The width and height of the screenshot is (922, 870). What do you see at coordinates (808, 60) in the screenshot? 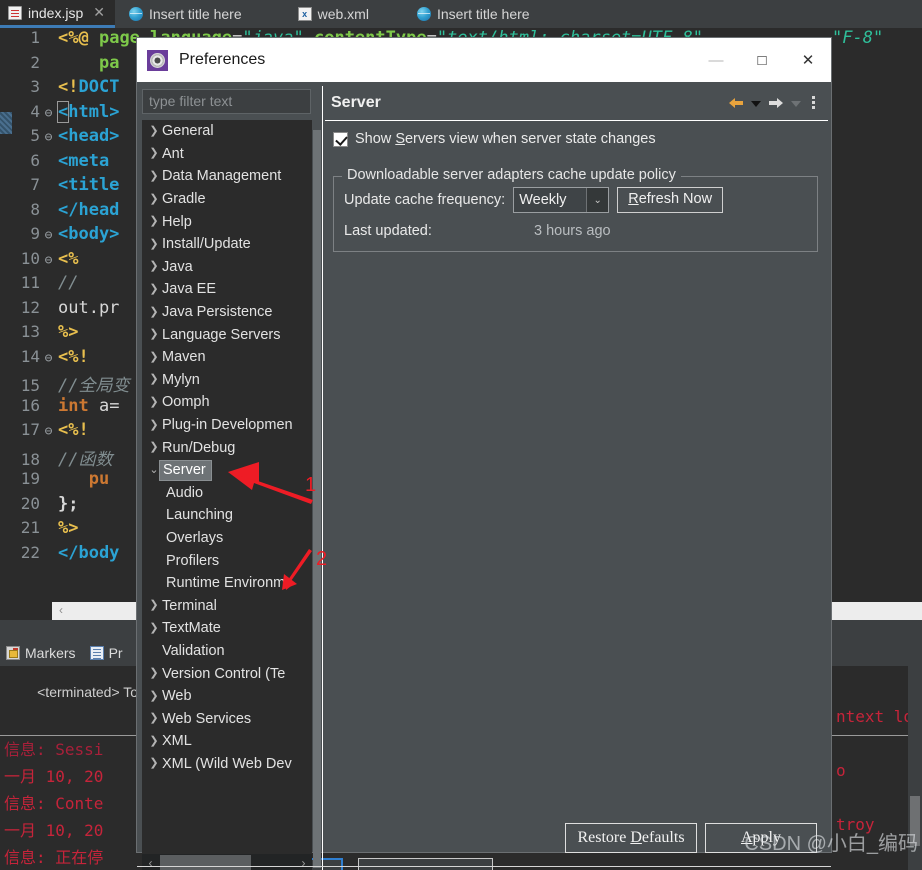
I see `close-button: ✕` at bounding box center [808, 60].